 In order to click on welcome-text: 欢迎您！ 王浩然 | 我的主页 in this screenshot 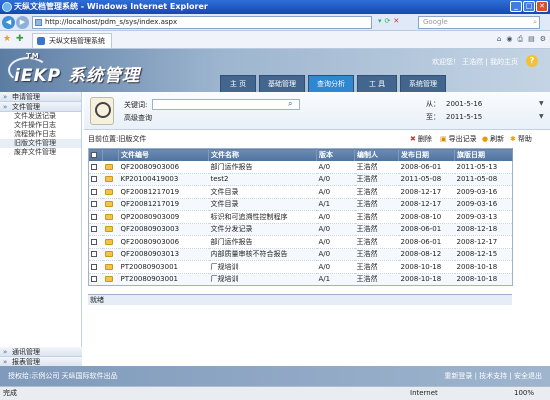, I will do `click(475, 62)`.